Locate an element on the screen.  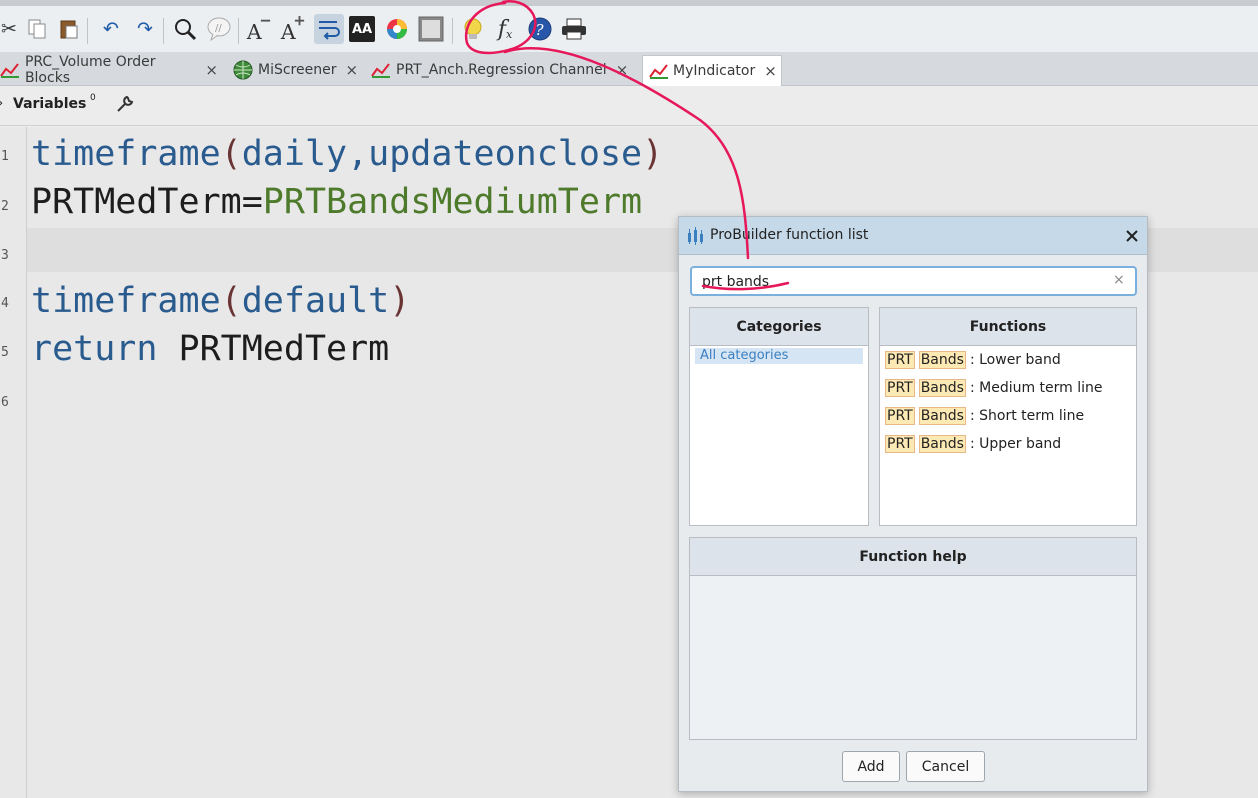
tab-label: MiScreener is located at coordinates (297, 70).